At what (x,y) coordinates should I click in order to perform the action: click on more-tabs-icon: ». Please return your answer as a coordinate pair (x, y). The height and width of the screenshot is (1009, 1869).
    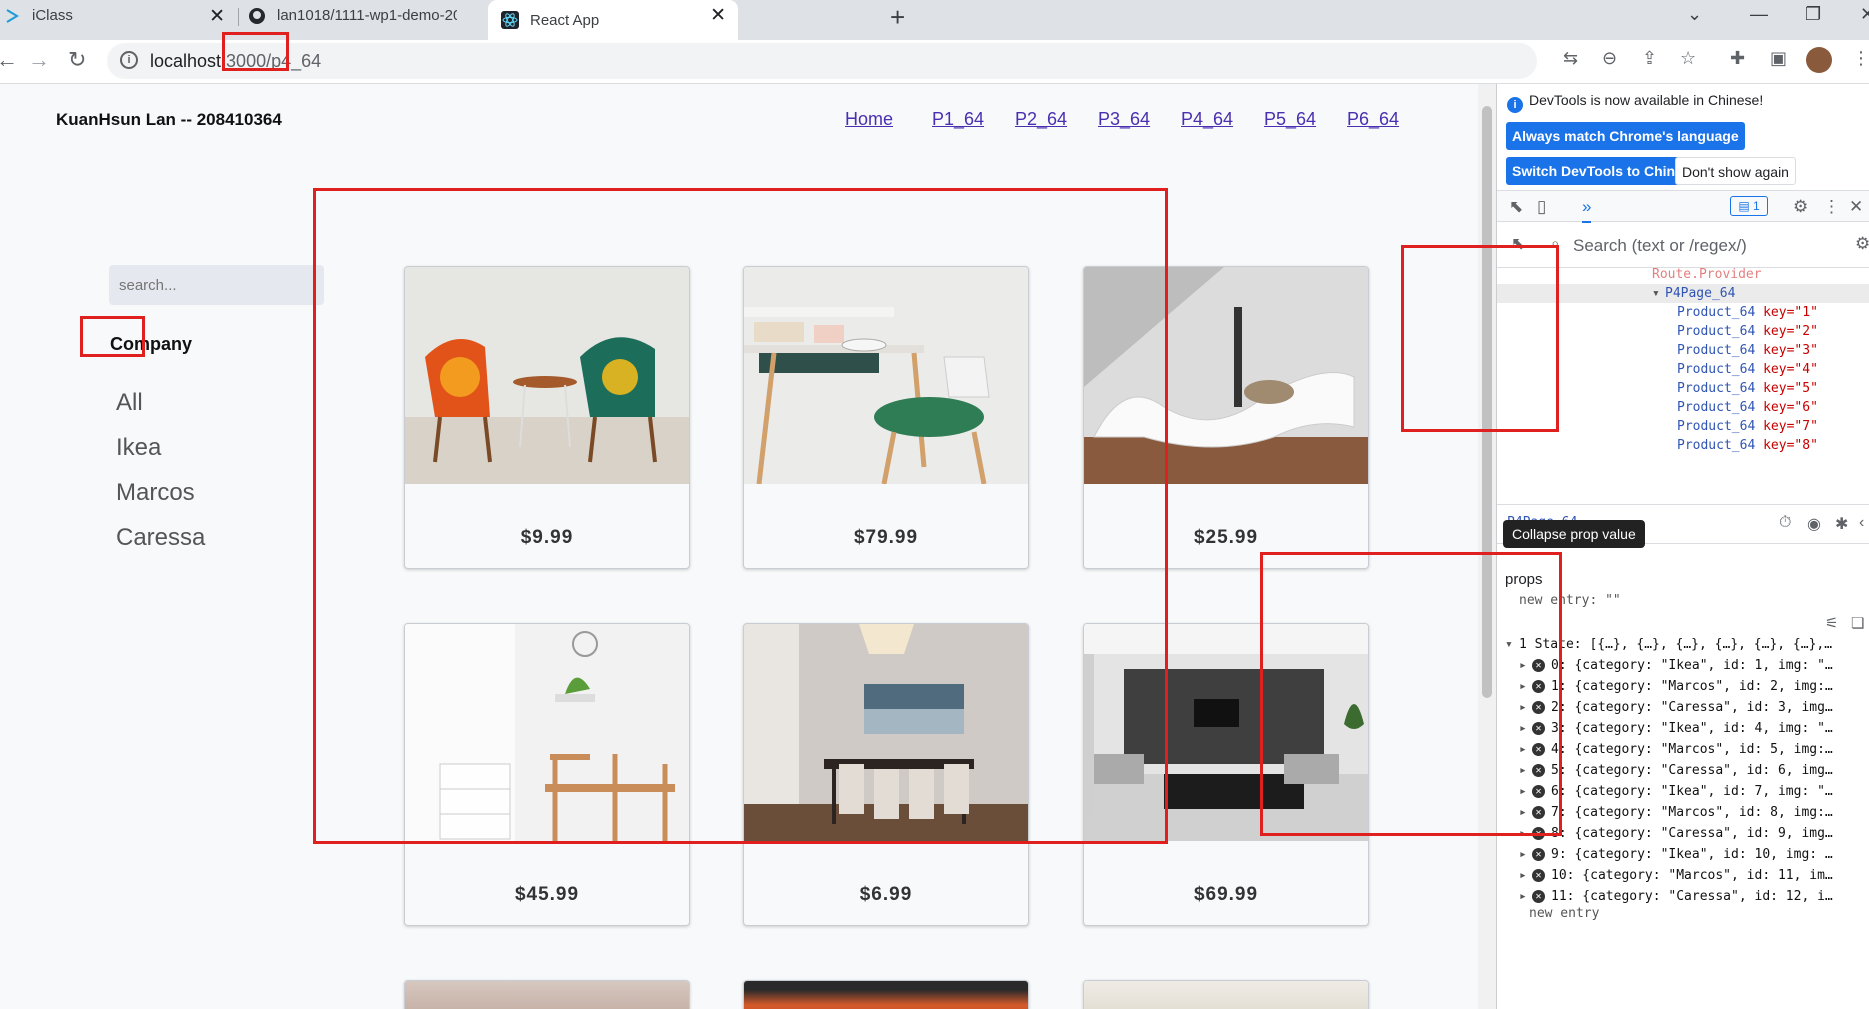
    Looking at the image, I should click on (1587, 210).